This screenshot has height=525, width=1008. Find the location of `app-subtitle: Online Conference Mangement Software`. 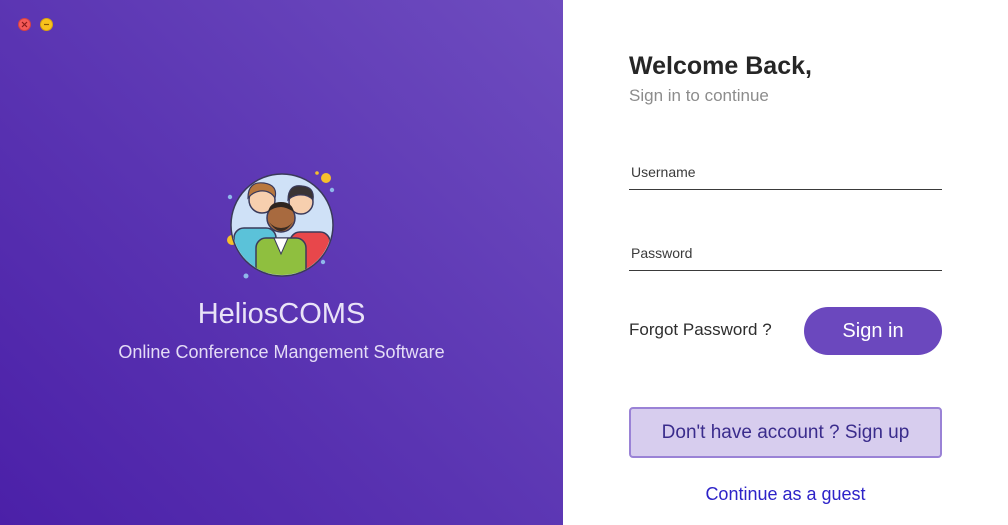

app-subtitle: Online Conference Mangement Software is located at coordinates (281, 352).